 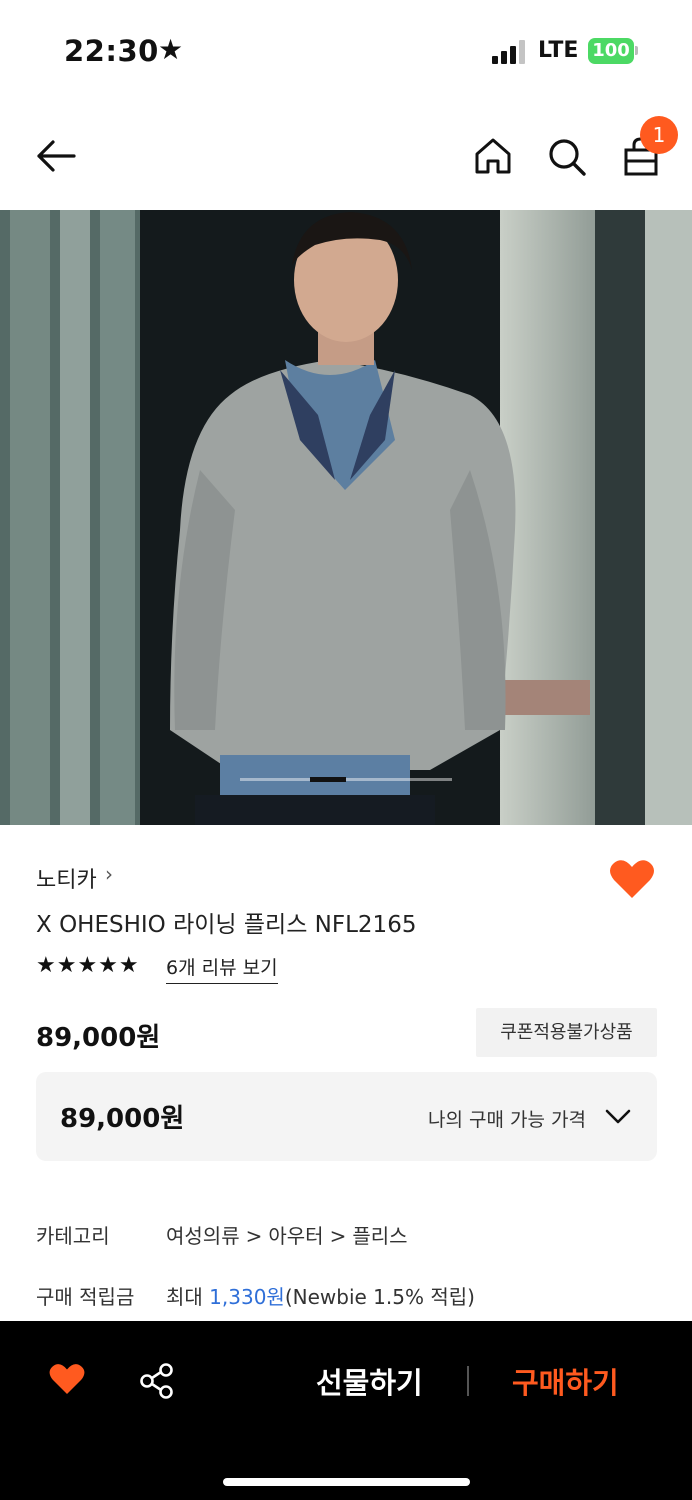 I want to click on gift-button: 선물하기, so click(x=369, y=1381).